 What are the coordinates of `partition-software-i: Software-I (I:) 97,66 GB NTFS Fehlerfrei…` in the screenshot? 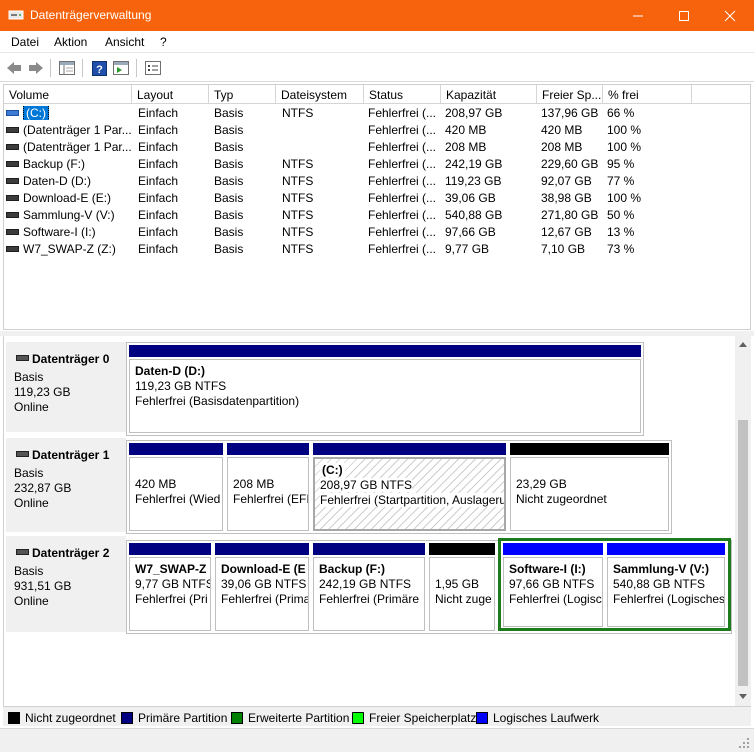 It's located at (553, 585).